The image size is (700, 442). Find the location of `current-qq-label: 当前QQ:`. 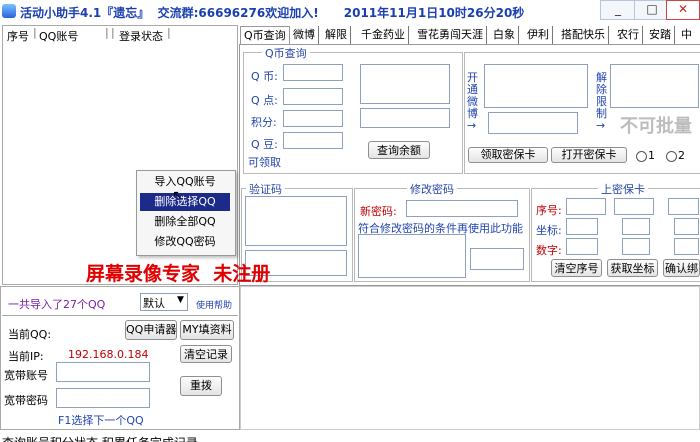

current-qq-label: 当前QQ: is located at coordinates (30, 334).